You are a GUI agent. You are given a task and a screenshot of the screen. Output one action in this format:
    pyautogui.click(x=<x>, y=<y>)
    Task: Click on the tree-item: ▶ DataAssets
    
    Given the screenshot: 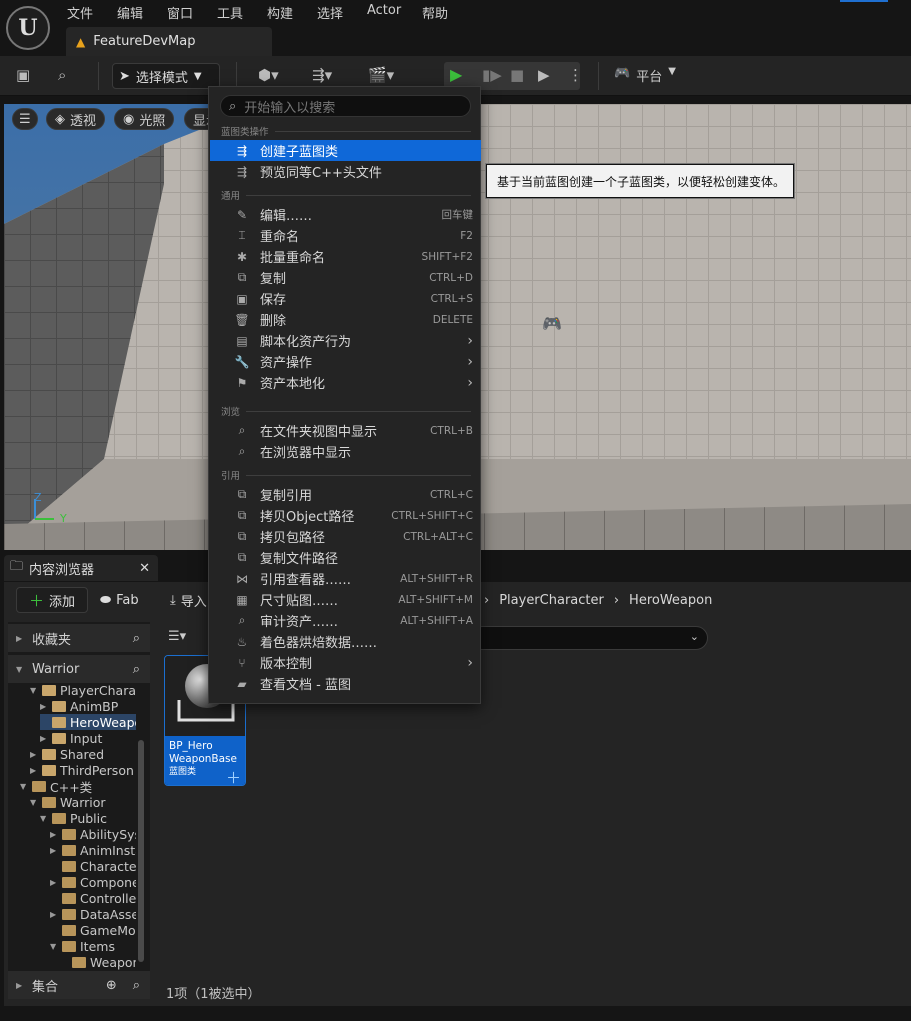 What is the action you would take?
    pyautogui.click(x=93, y=914)
    